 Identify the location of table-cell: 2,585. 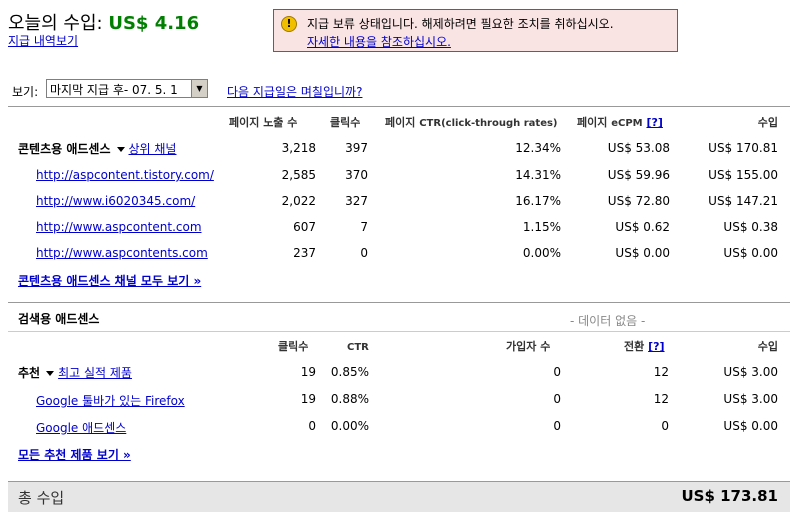
(298, 175).